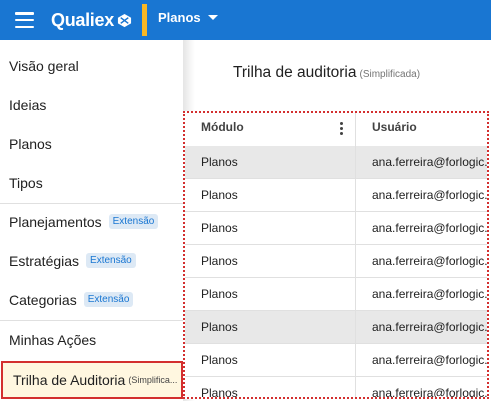 The width and height of the screenshot is (491, 401). What do you see at coordinates (245, 20) in the screenshot?
I see `top-app-bar: Qualiex Planos` at bounding box center [245, 20].